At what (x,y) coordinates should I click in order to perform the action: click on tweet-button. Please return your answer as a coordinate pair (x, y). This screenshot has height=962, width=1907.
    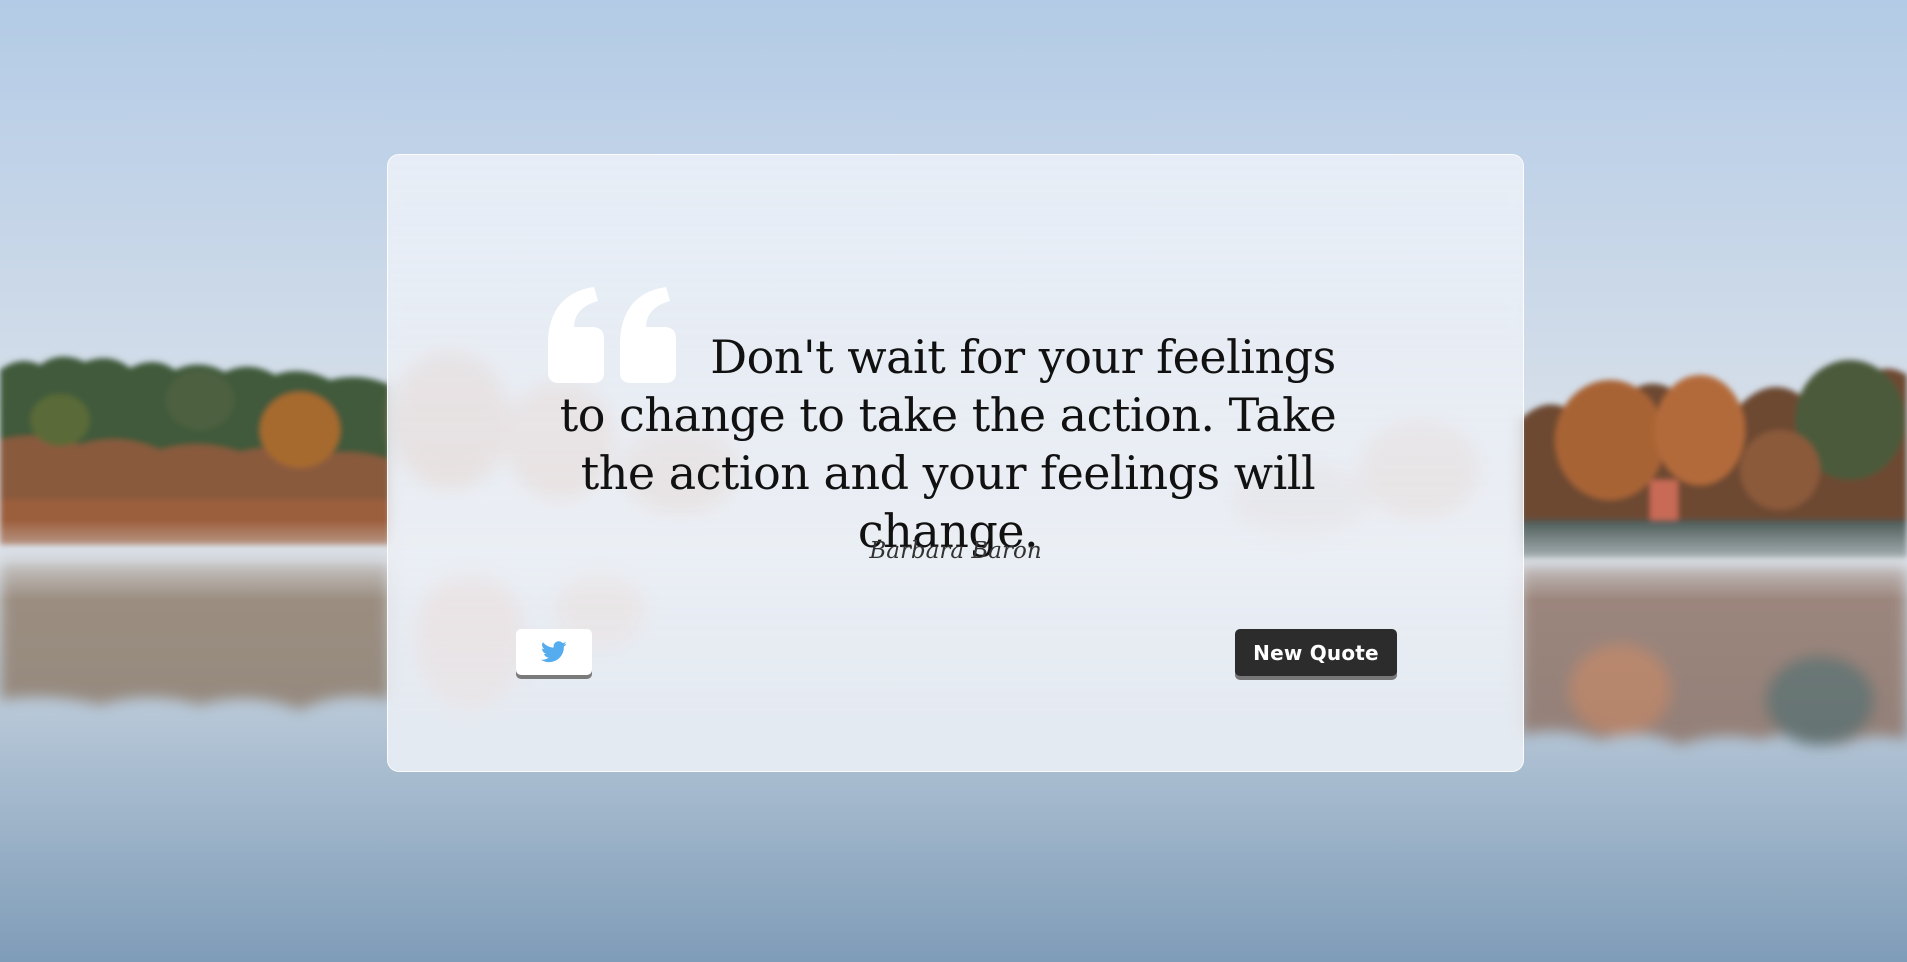
    Looking at the image, I should click on (554, 652).